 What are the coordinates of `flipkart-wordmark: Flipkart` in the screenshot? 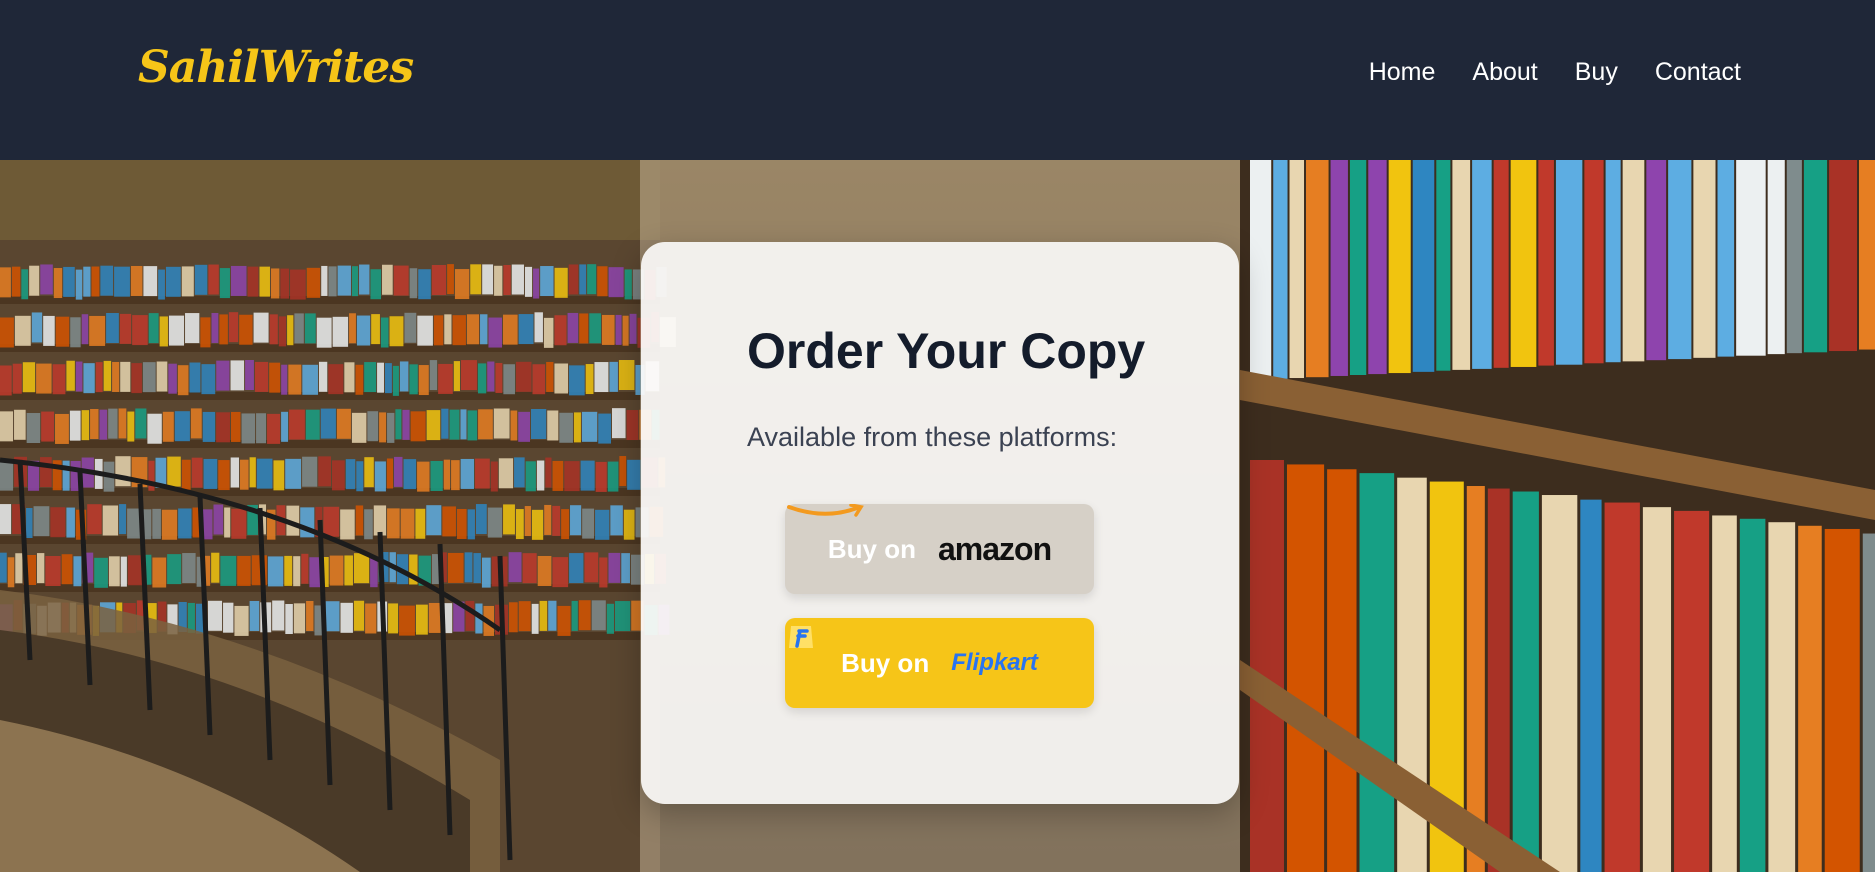 It's located at (994, 662).